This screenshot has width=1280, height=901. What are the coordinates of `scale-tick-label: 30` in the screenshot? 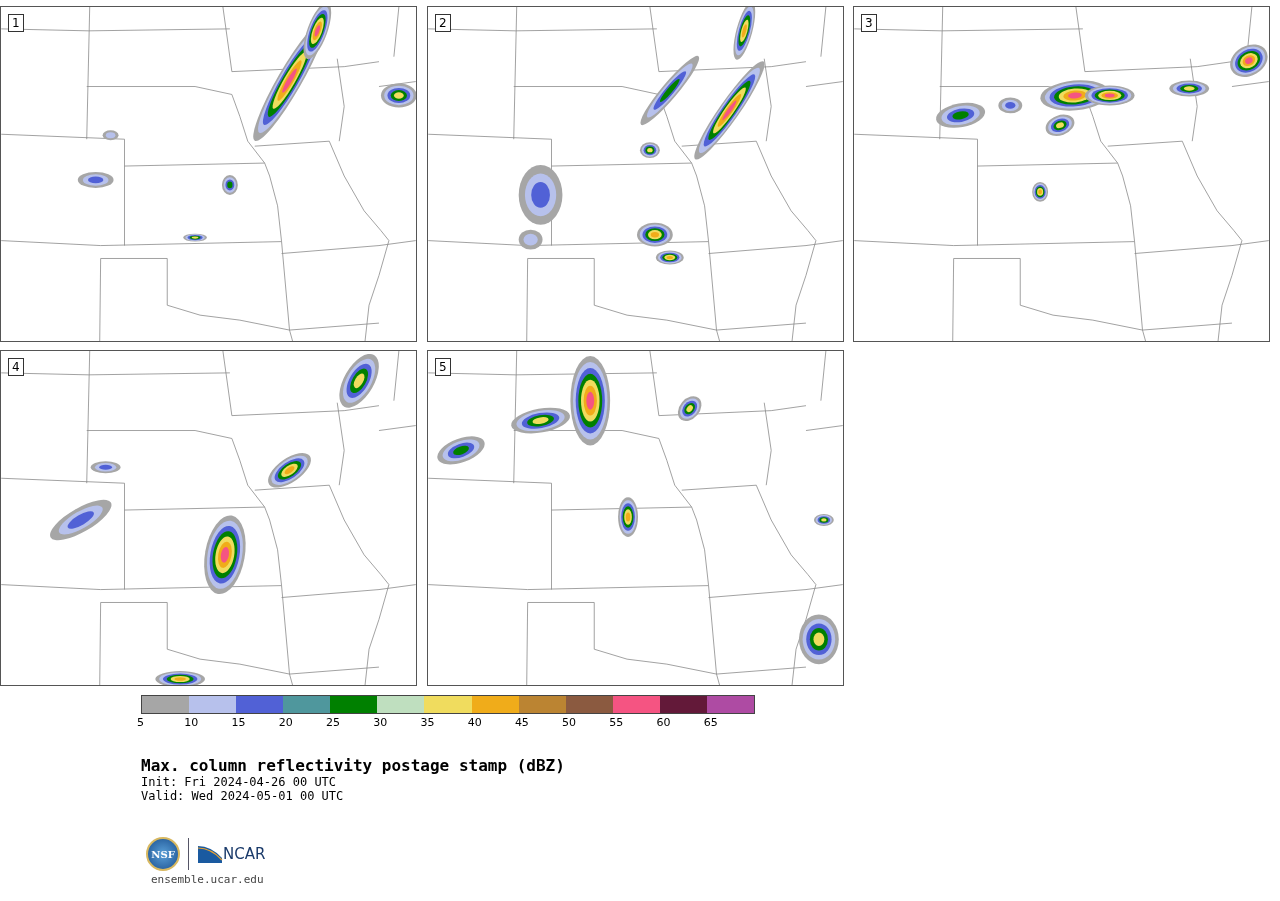 It's located at (381, 722).